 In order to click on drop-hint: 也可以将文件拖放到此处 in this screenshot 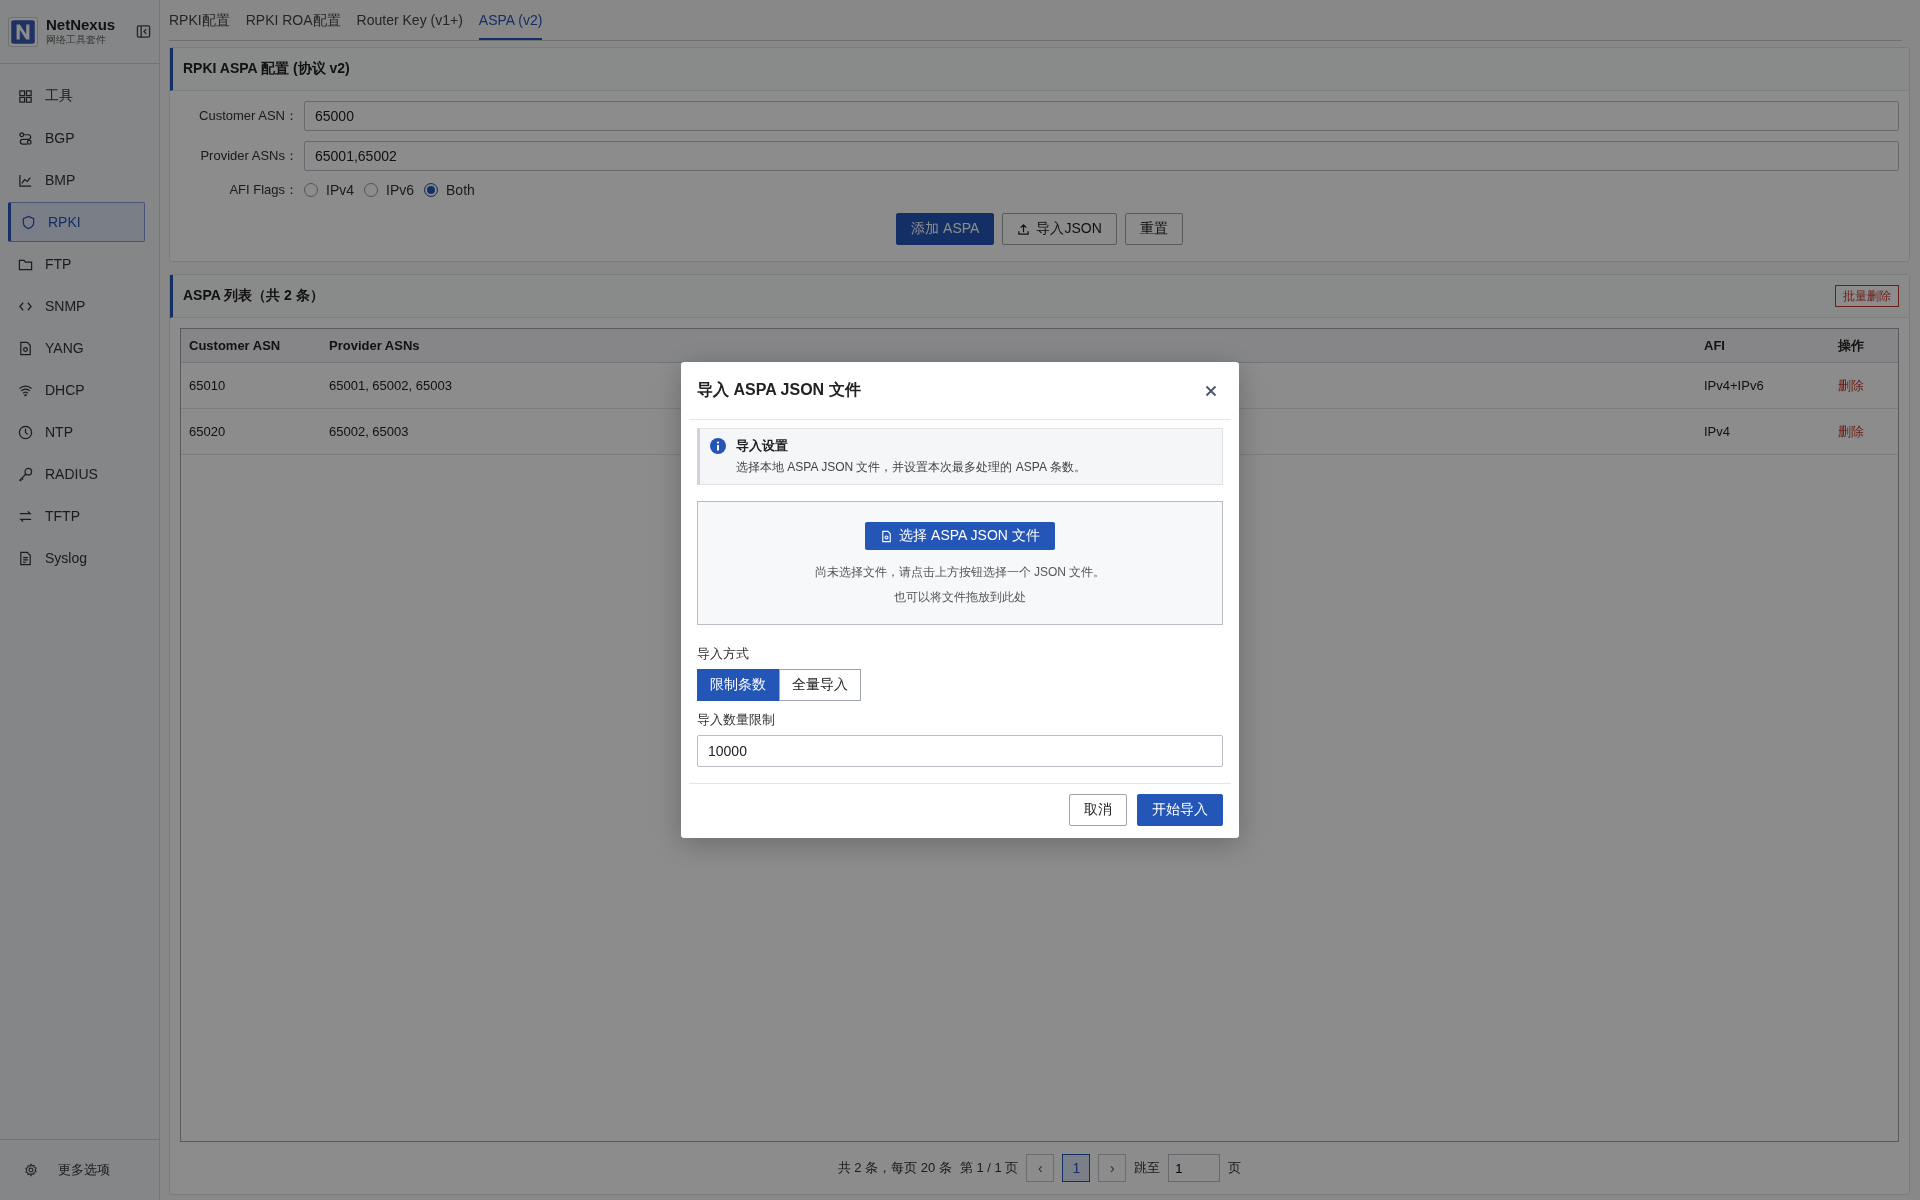, I will do `click(960, 597)`.